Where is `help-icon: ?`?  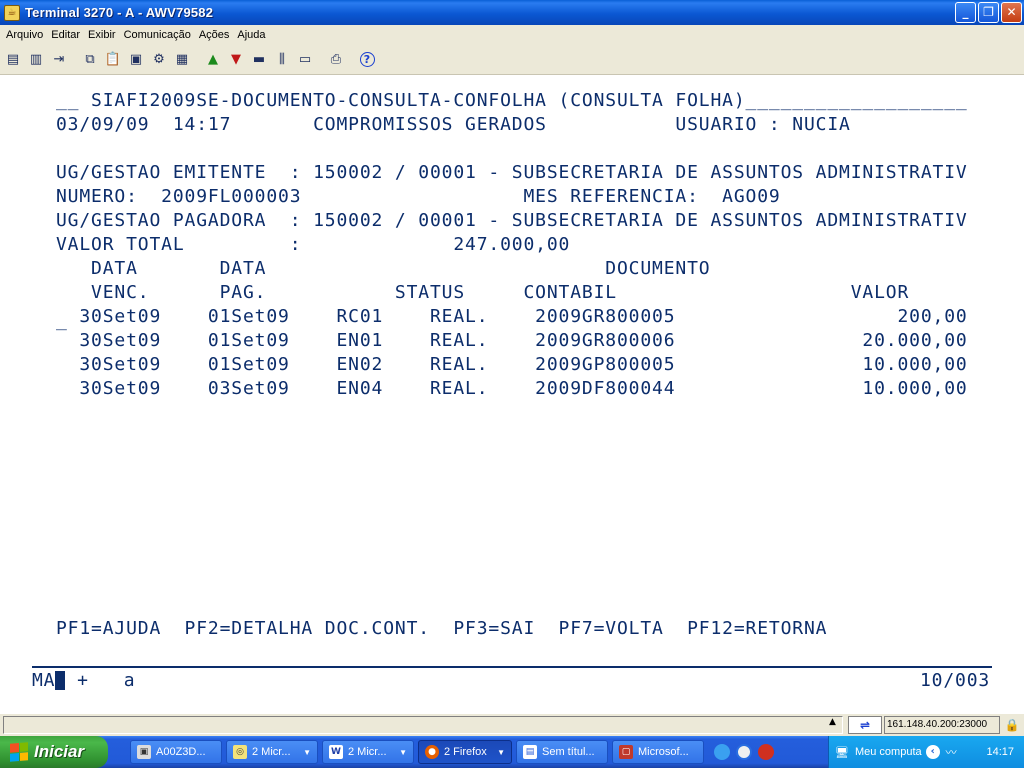
help-icon: ? is located at coordinates (367, 59).